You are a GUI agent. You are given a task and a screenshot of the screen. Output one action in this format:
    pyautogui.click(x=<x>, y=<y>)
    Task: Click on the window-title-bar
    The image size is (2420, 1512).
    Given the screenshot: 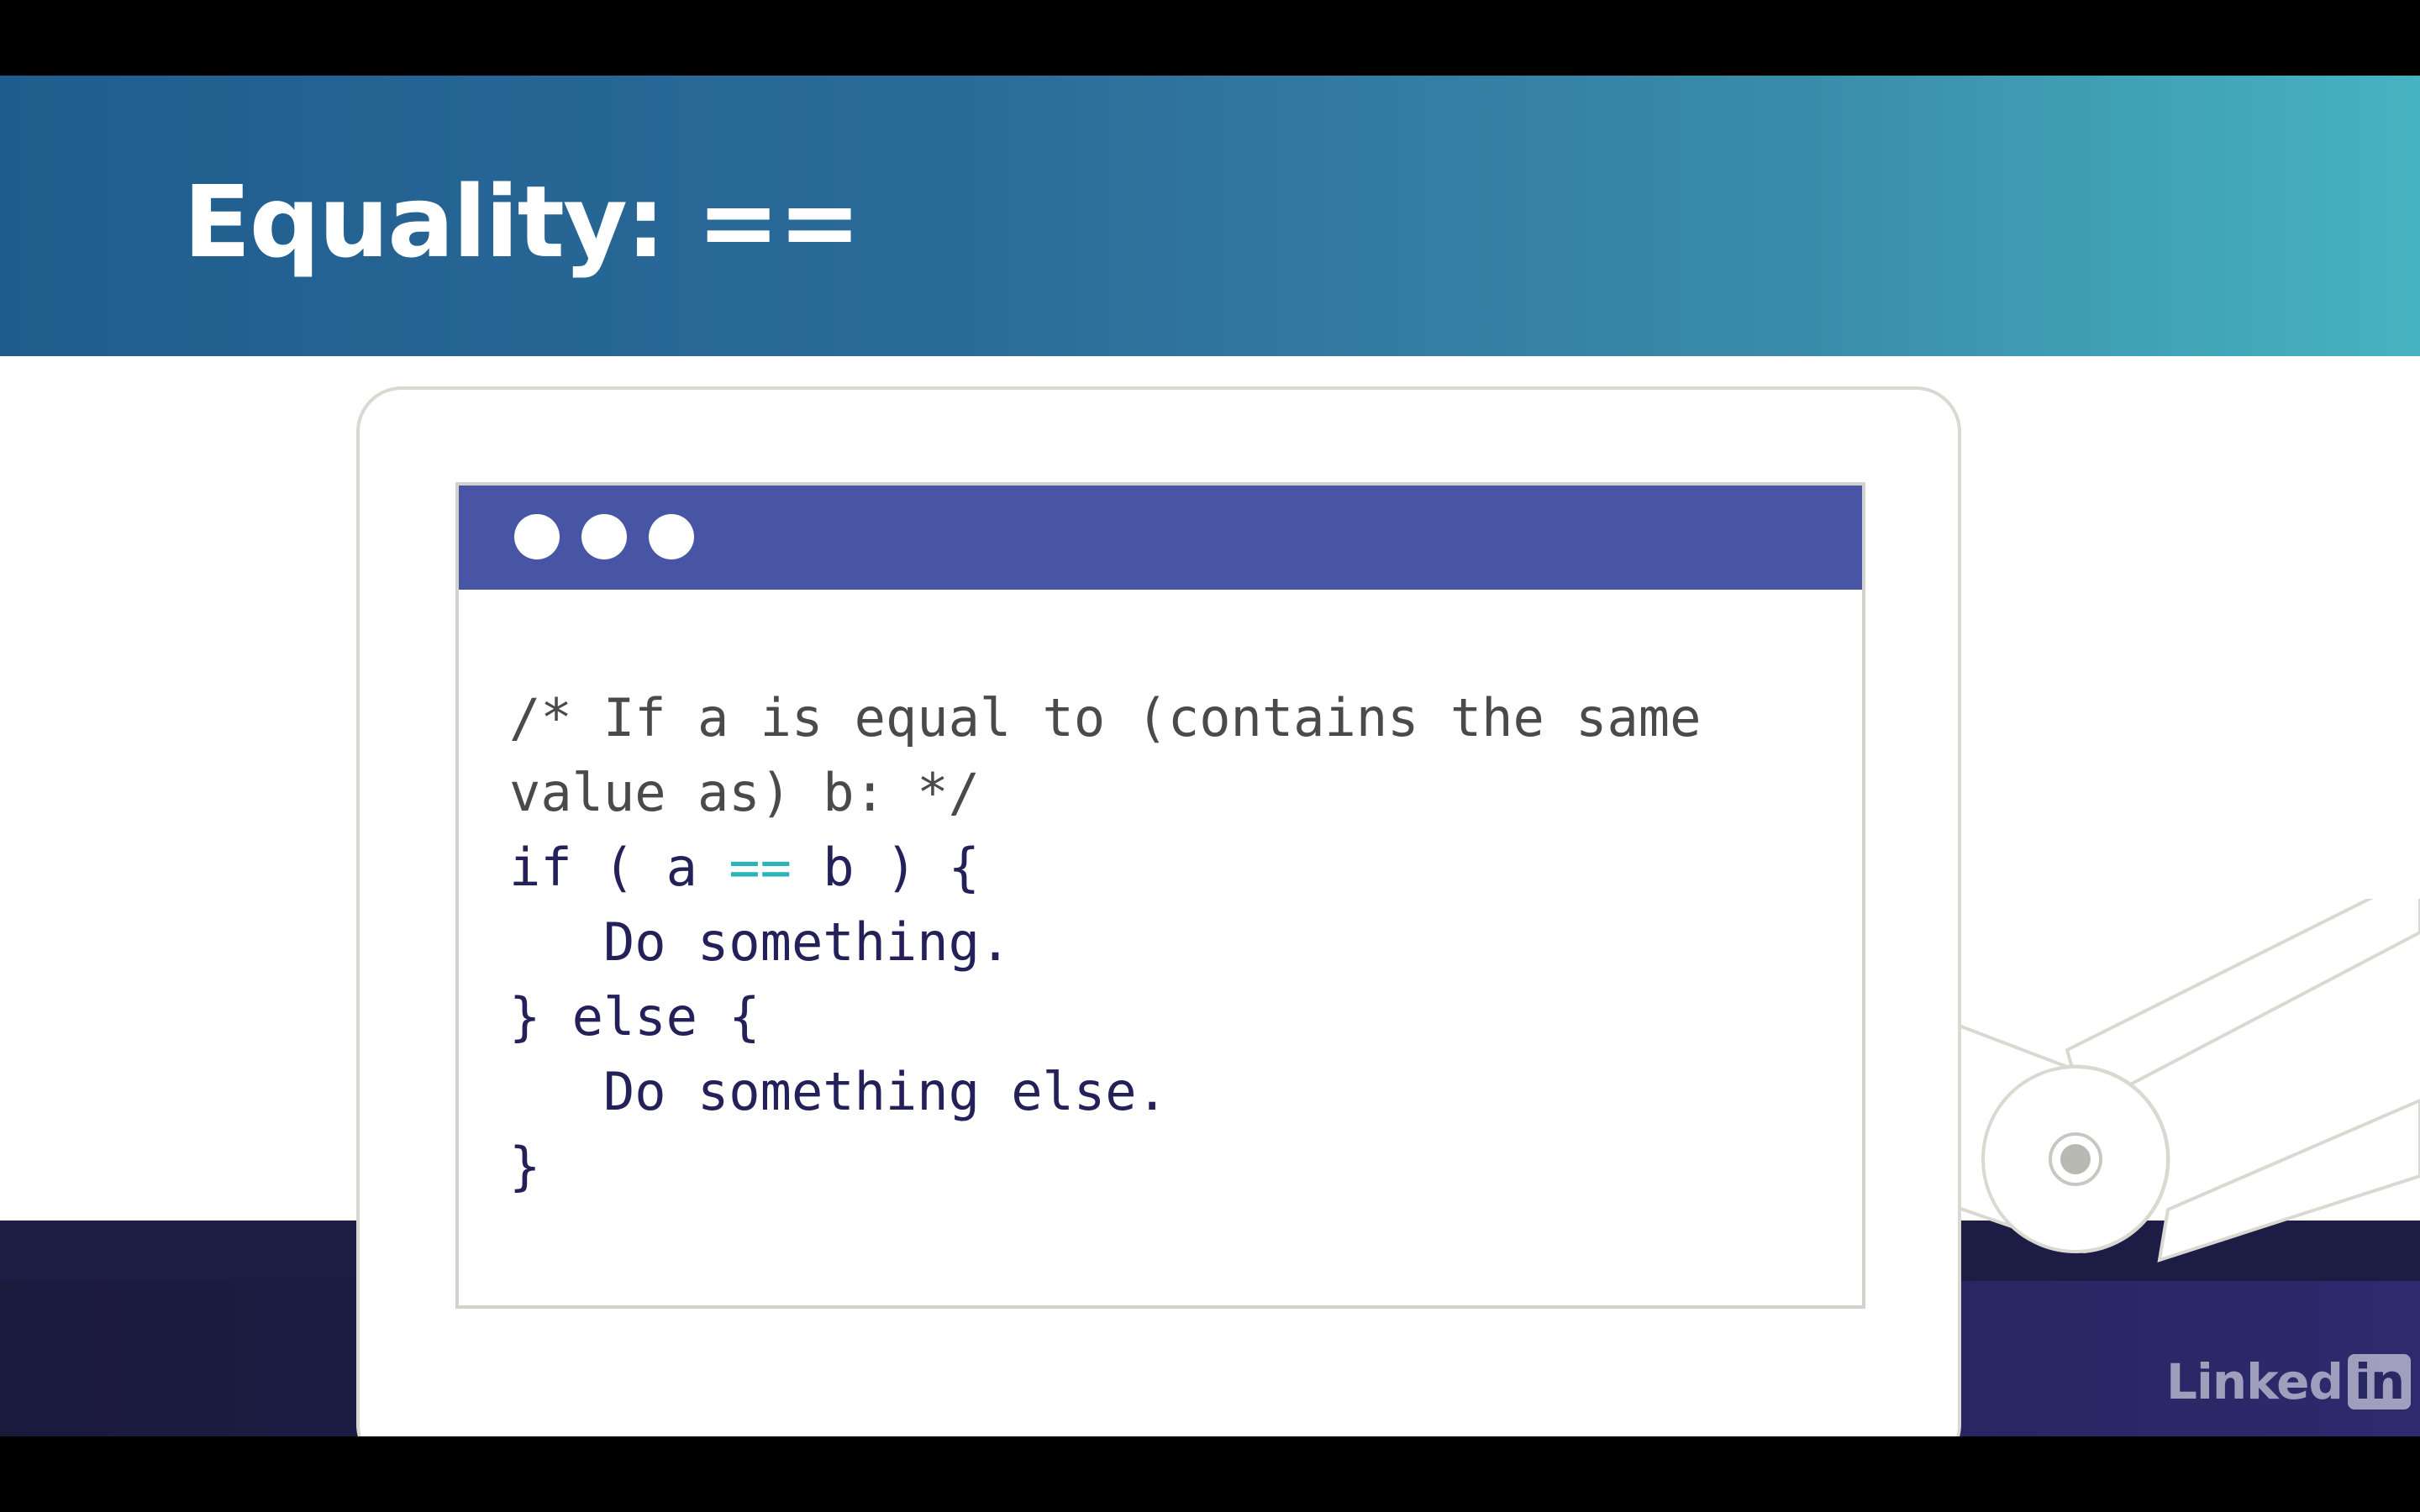 What is the action you would take?
    pyautogui.click(x=1161, y=538)
    